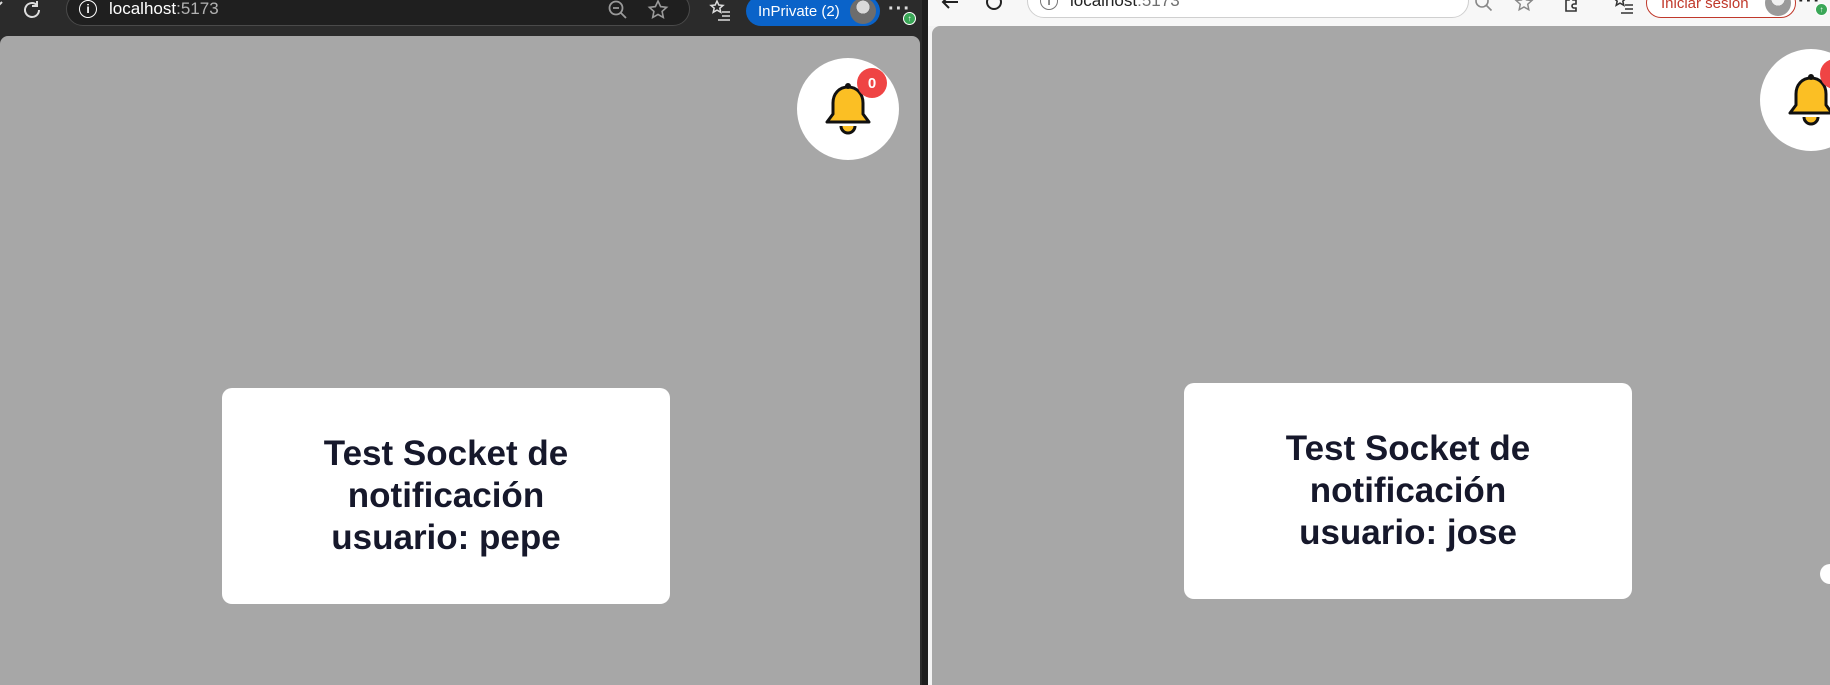 This screenshot has width=1830, height=685. I want to click on browser-toolbar: i localhost:5173 Iniciar sesión ··· ↑, so click(1379, 13).